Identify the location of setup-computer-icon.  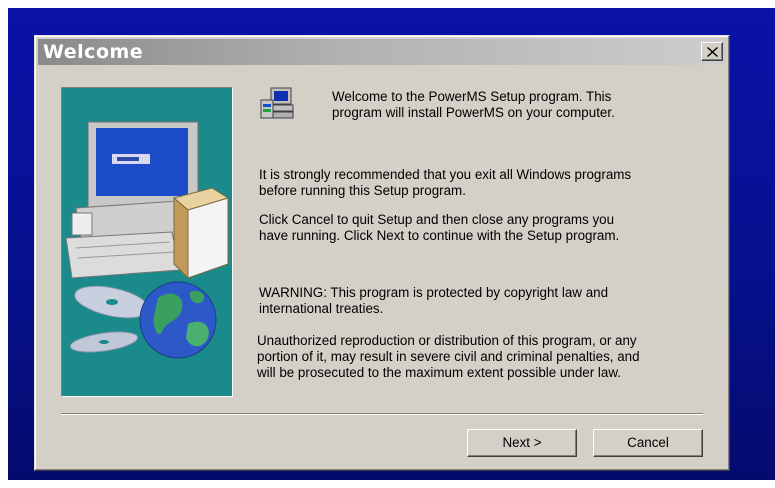
(277, 106).